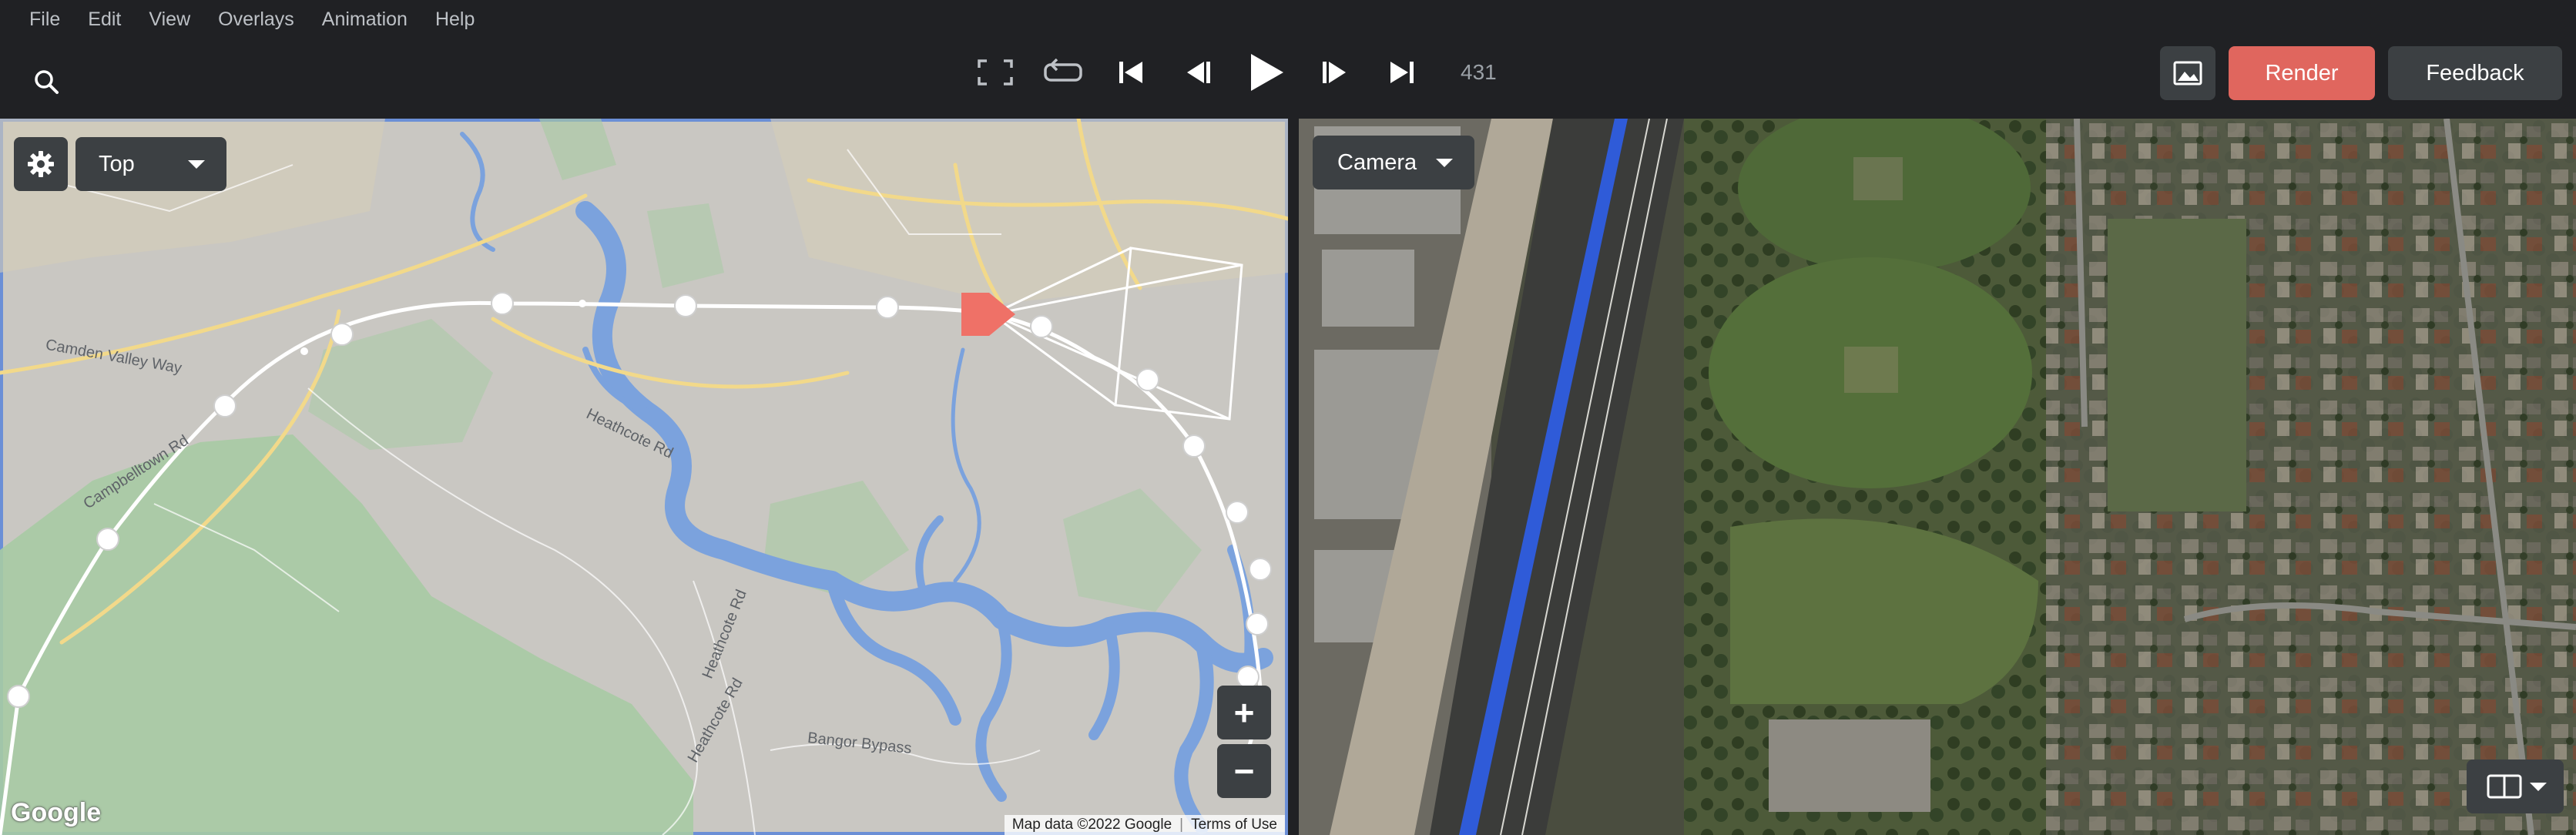 This screenshot has height=835, width=2576. Describe the element at coordinates (1234, 72) in the screenshot. I see `transport-controls: 431` at that location.